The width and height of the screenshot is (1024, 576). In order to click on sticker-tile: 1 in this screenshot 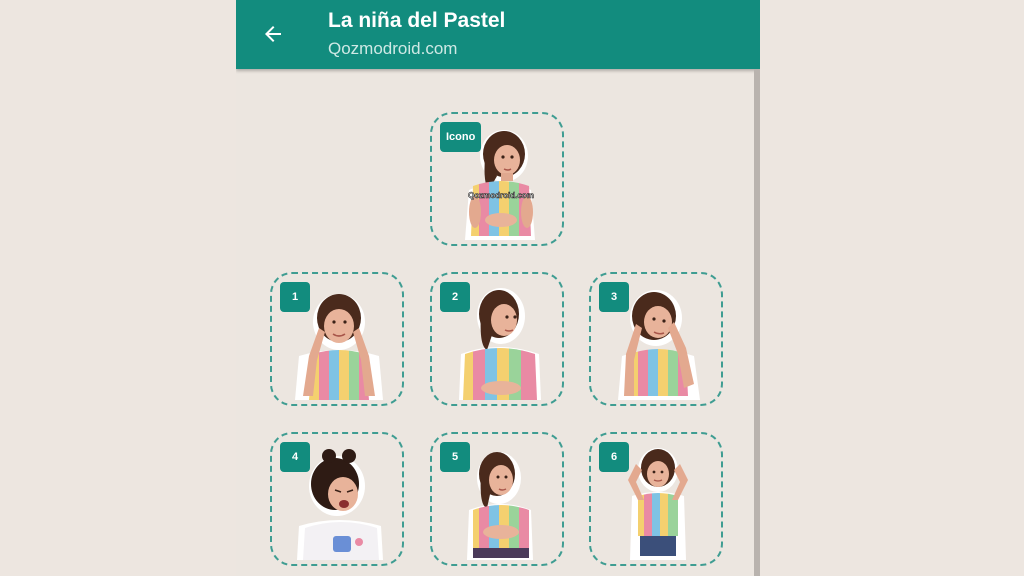, I will do `click(337, 339)`.